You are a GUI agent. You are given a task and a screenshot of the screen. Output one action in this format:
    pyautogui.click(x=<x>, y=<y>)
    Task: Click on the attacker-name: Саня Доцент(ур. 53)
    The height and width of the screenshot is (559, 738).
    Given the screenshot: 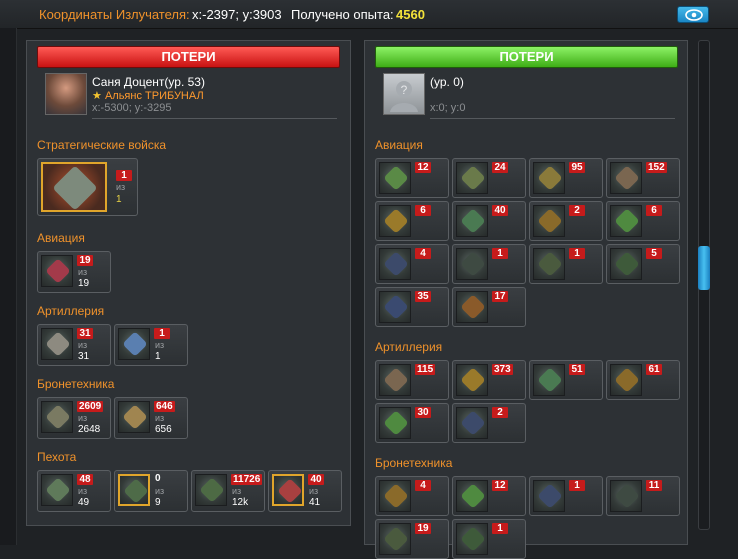 What is the action you would take?
    pyautogui.click(x=148, y=82)
    